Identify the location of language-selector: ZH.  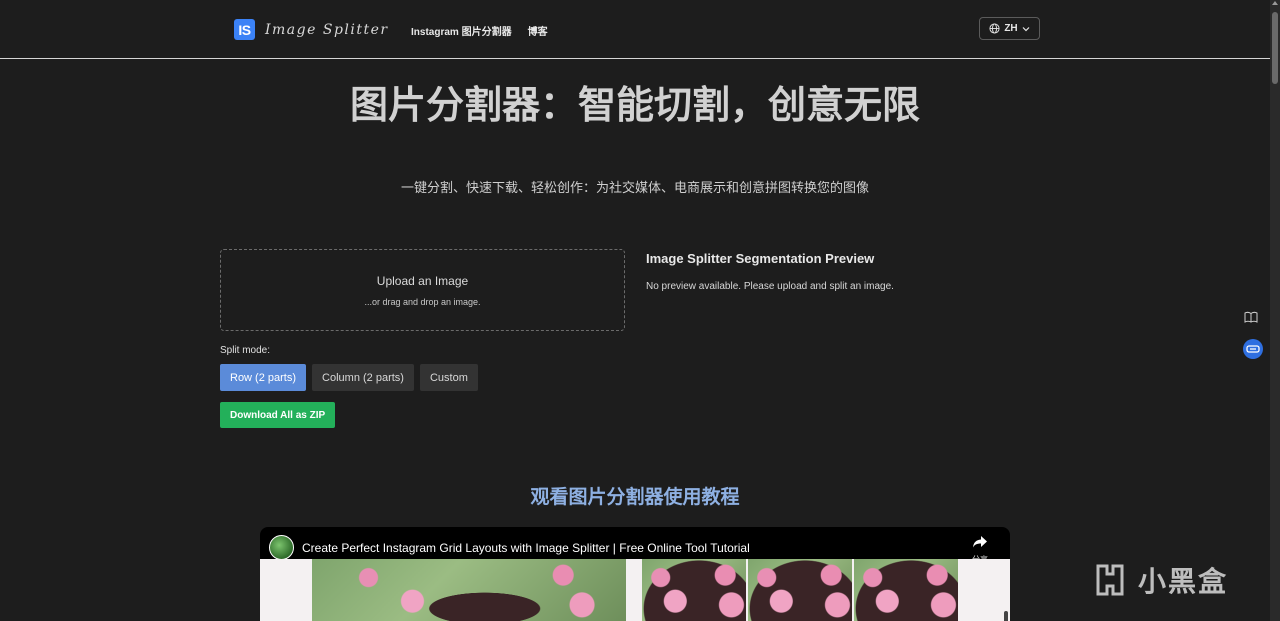
(1009, 28).